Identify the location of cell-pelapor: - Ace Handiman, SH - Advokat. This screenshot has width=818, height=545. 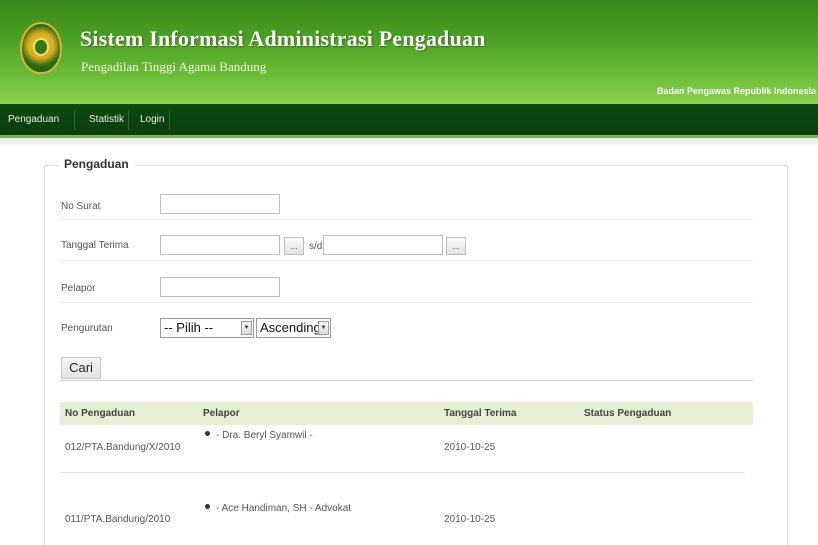
(278, 508).